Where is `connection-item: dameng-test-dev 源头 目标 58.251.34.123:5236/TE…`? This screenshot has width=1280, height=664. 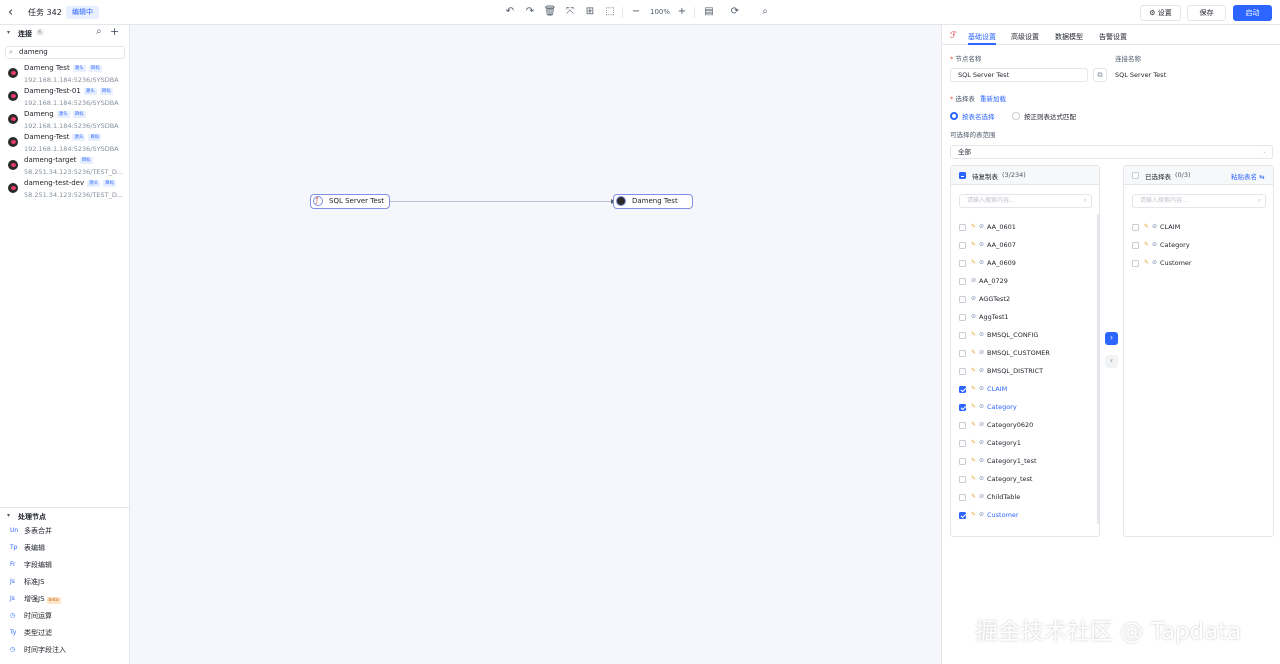 connection-item: dameng-test-dev 源头 目标 58.251.34.123:5236/TE… is located at coordinates (68, 190).